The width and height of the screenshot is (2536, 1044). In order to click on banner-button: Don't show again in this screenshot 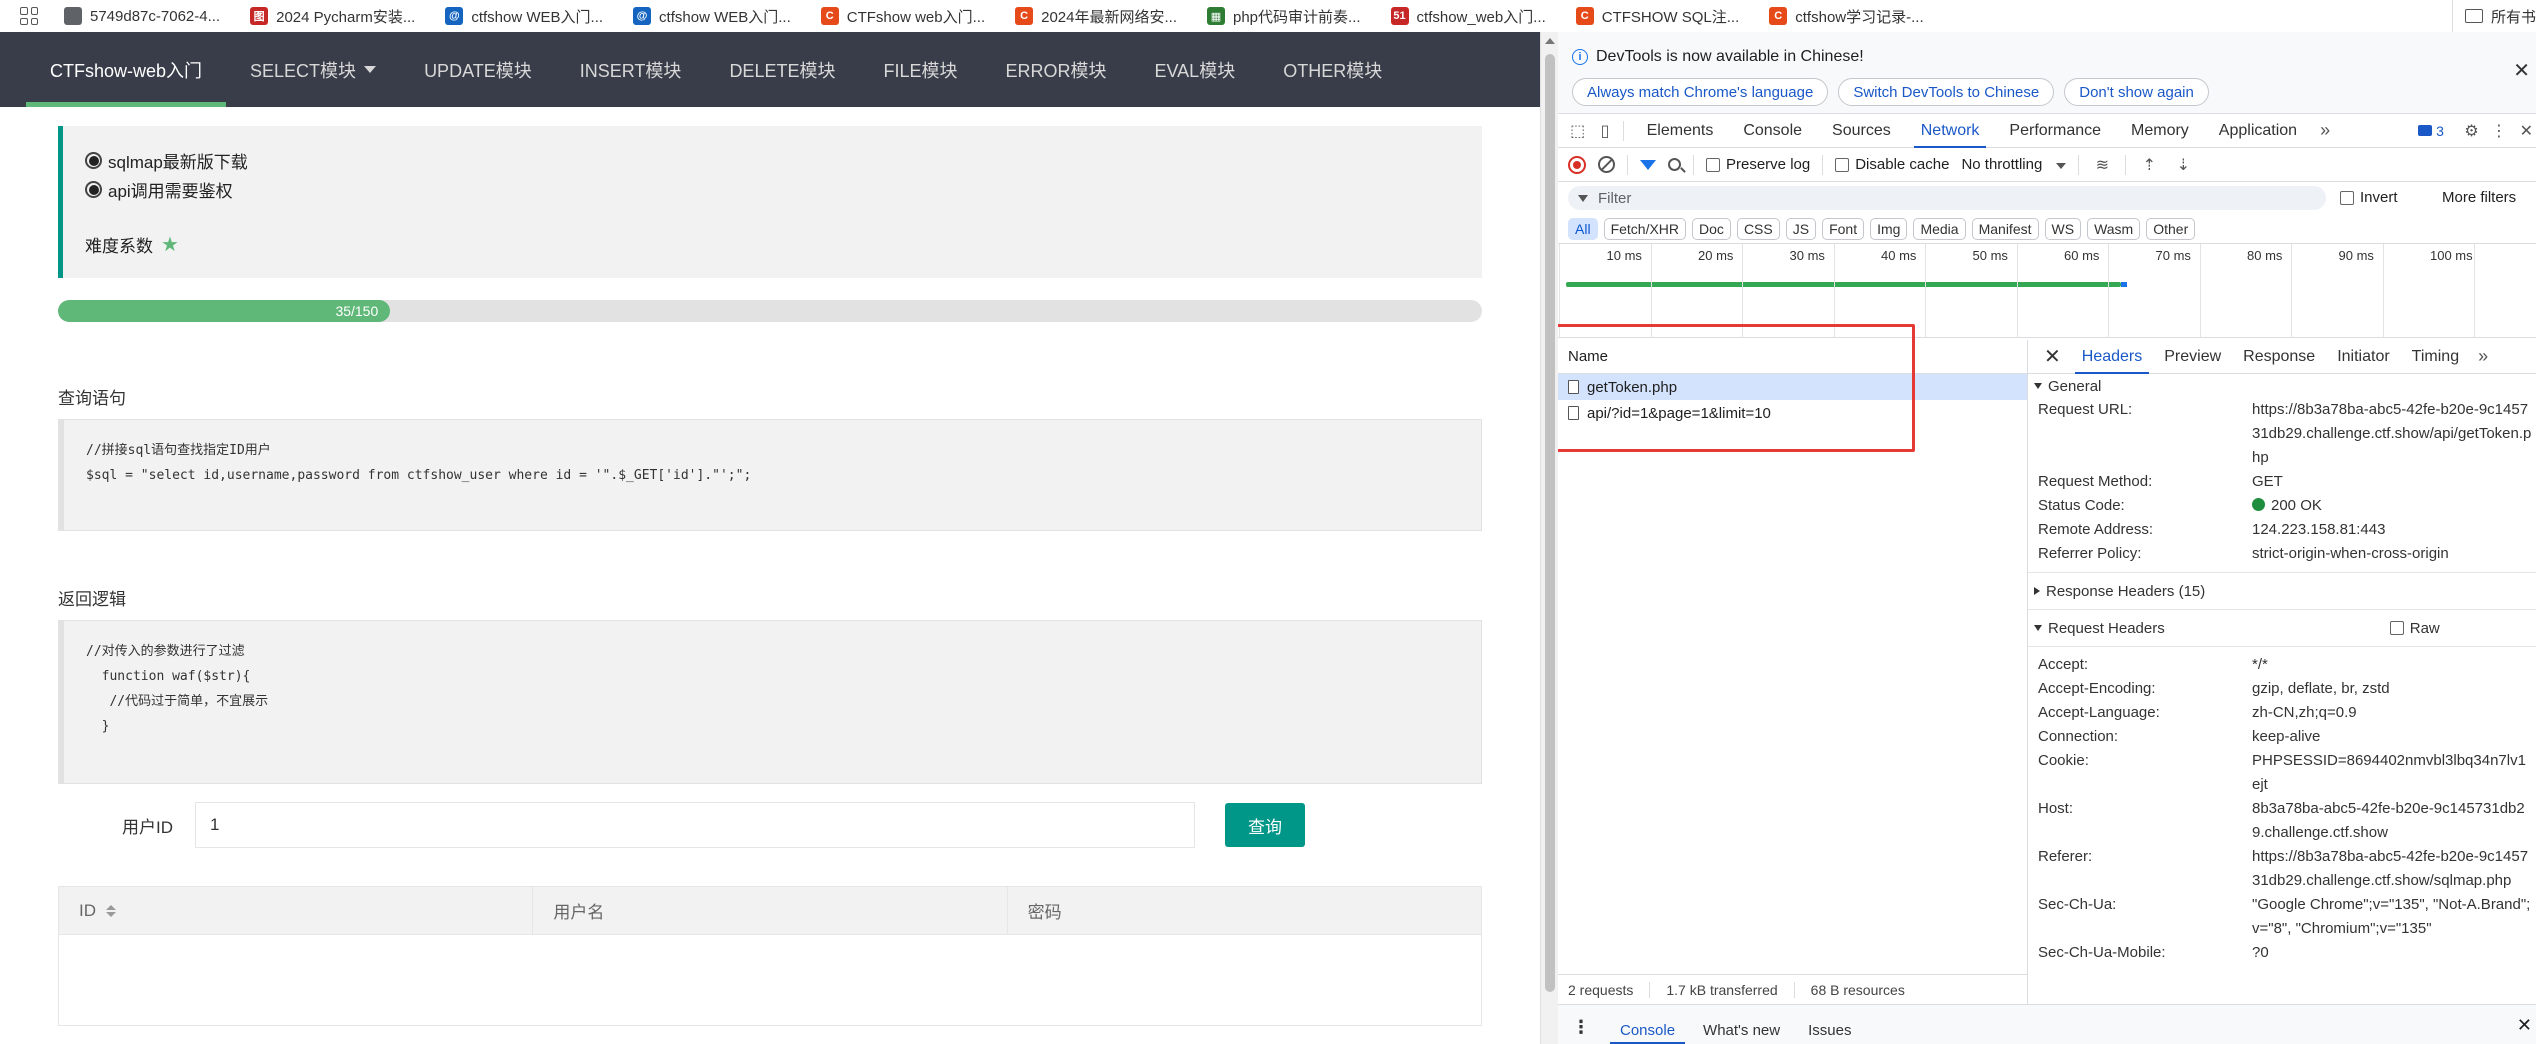, I will do `click(2136, 92)`.